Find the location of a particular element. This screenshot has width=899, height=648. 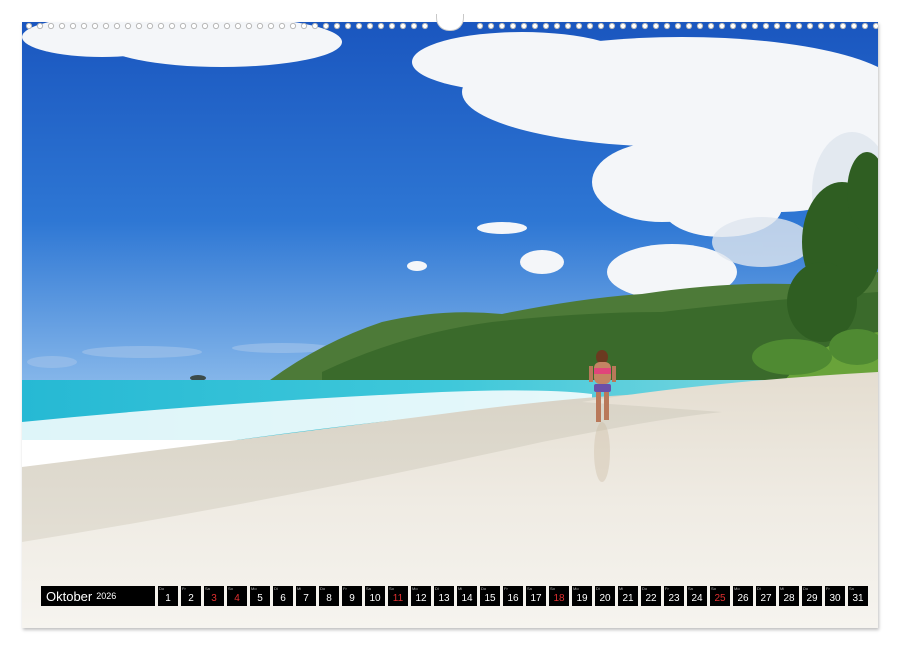

day-number: 22 is located at coordinates (651, 598).